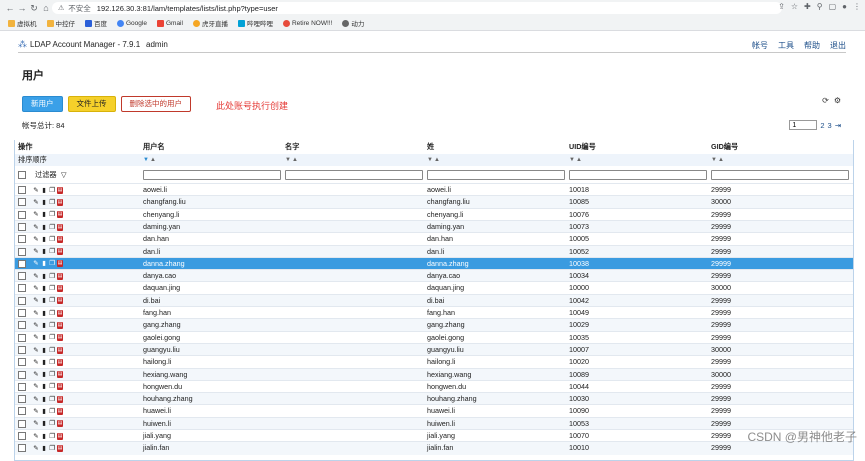  What do you see at coordinates (724, 146) in the screenshot?
I see `header-gidnumber: GID编号` at bounding box center [724, 146].